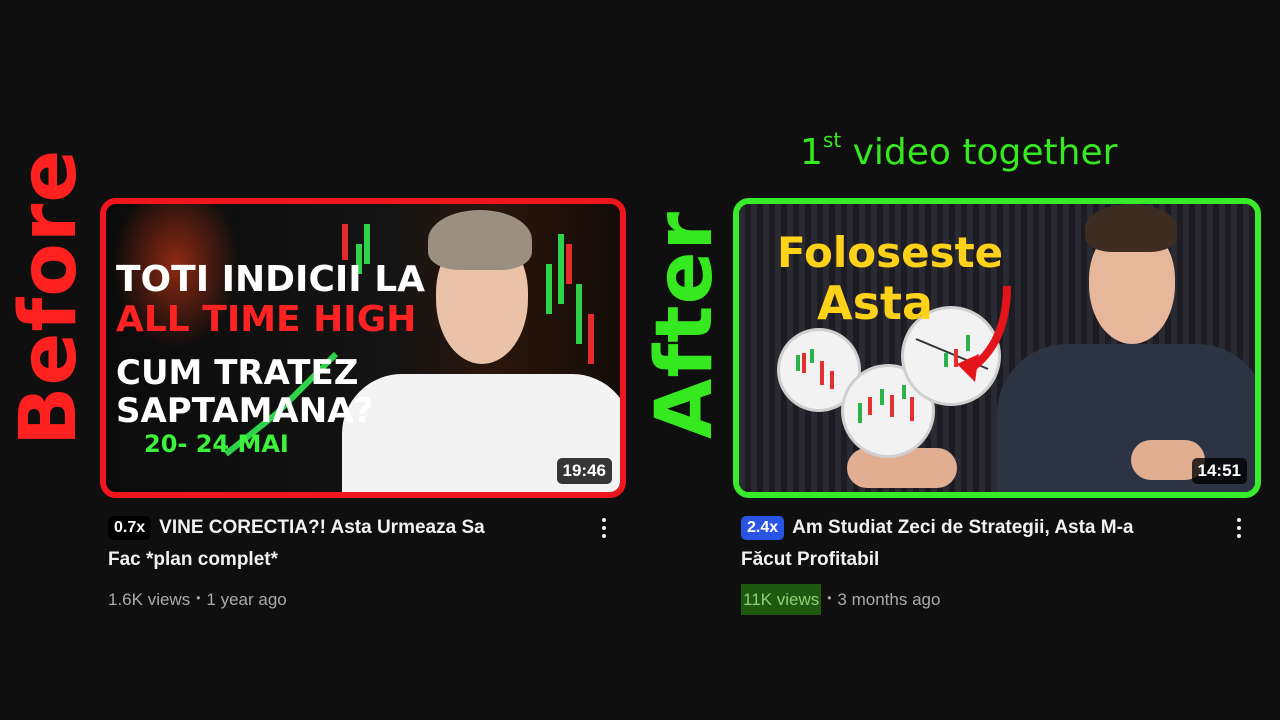  What do you see at coordinates (245, 411) in the screenshot?
I see `thumbnail-text-4: SAPTAMANA?` at bounding box center [245, 411].